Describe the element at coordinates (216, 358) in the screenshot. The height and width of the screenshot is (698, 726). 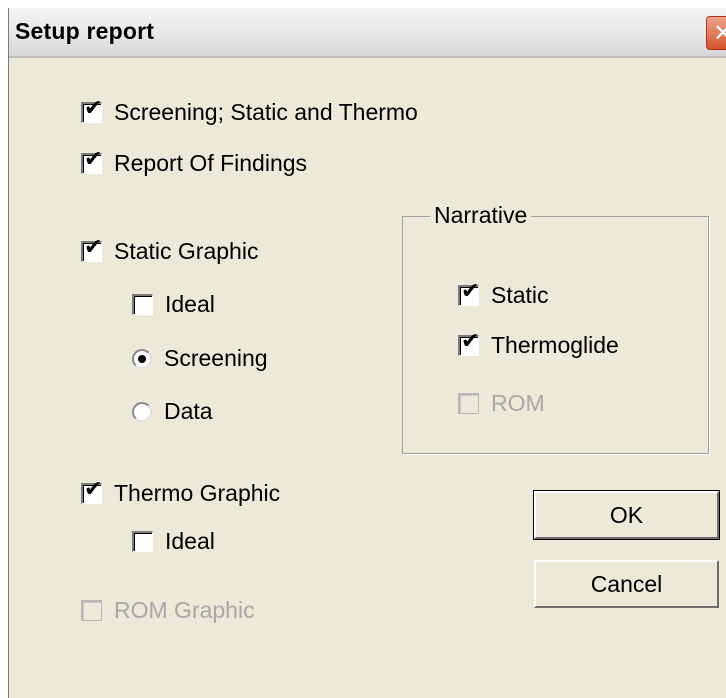
I see `radio-label: Screening` at that location.